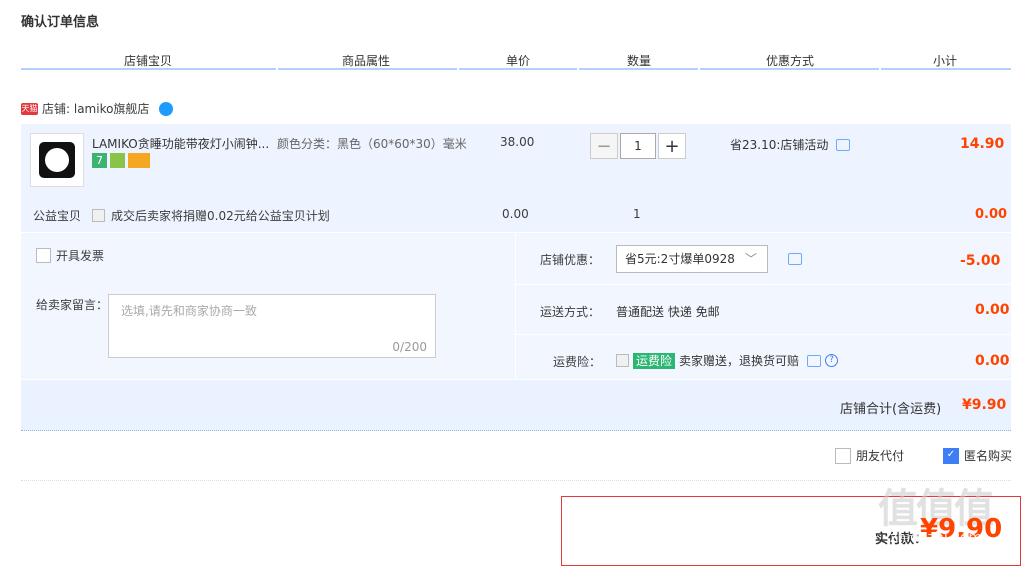 This screenshot has height=566, width=1026. What do you see at coordinates (622, 360) in the screenshot?
I see `insurance-checkbox` at bounding box center [622, 360].